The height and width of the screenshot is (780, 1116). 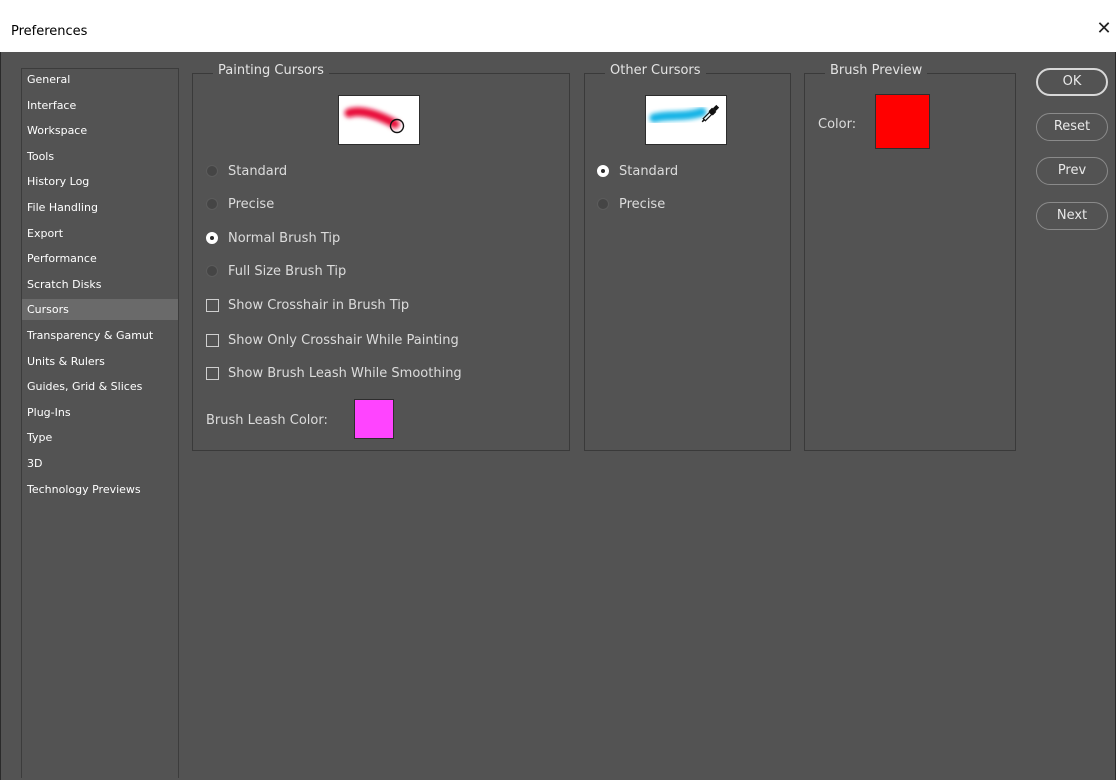 What do you see at coordinates (100, 130) in the screenshot?
I see `sidebar-item-workspace: Workspace` at bounding box center [100, 130].